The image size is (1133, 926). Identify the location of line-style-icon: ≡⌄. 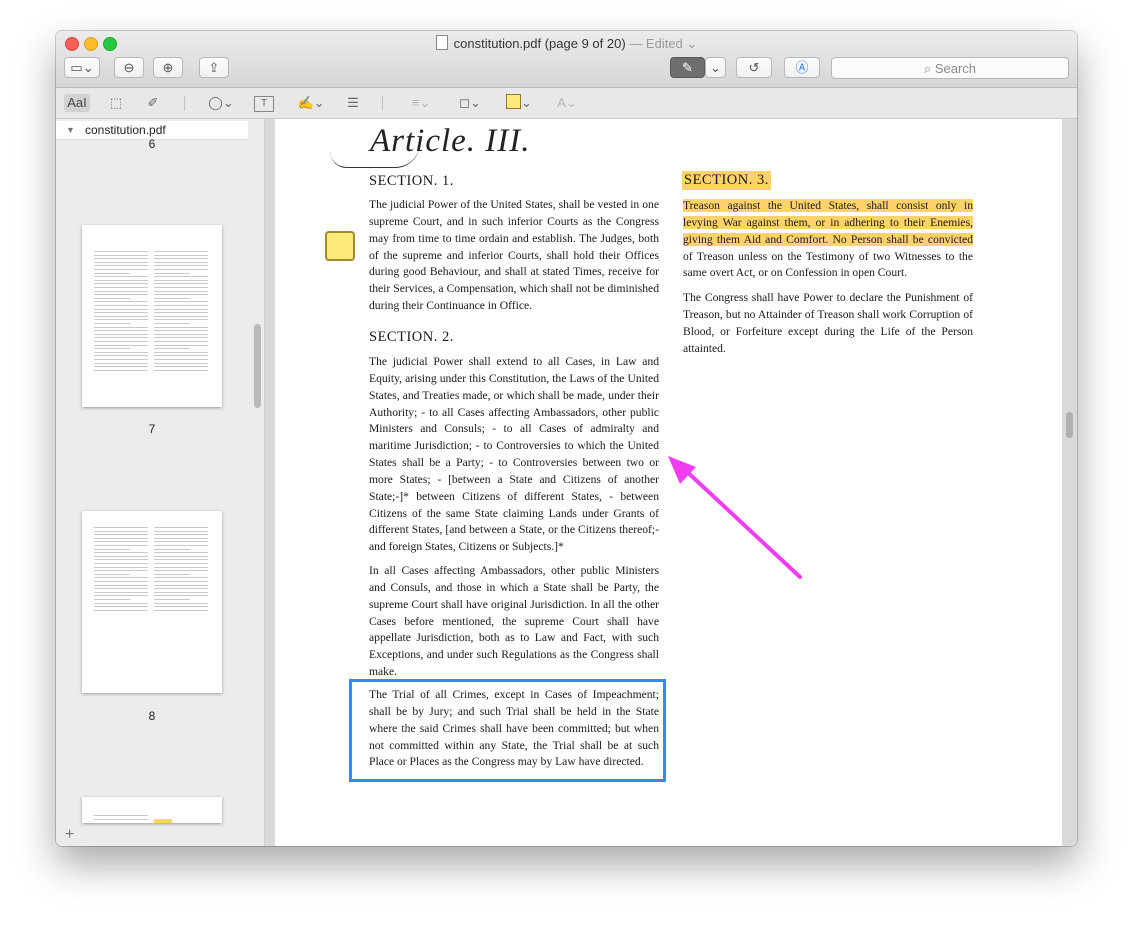
(421, 103).